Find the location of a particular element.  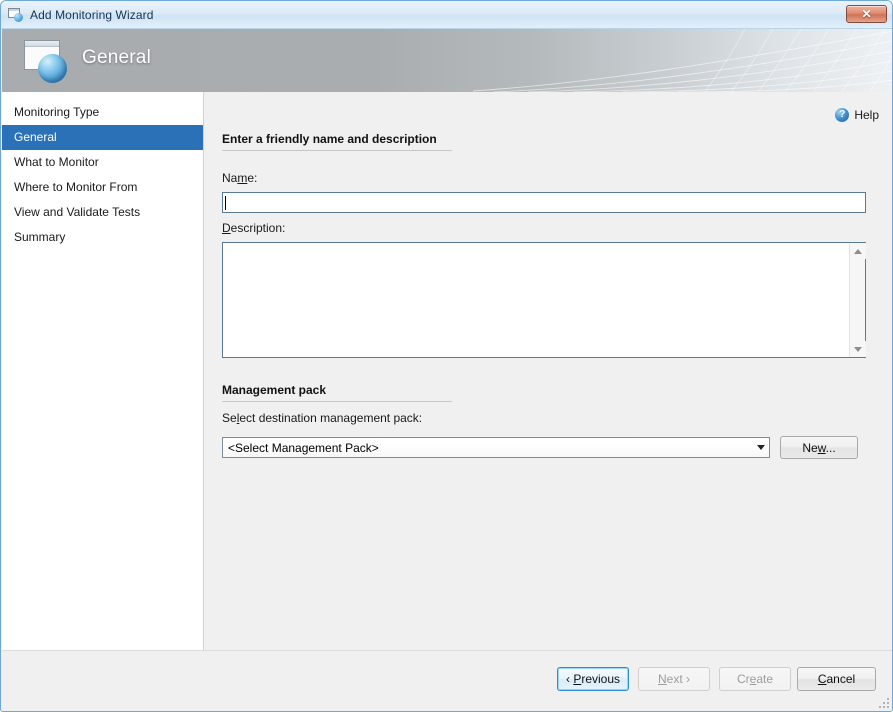

window-title: Add Monitoring Wizard is located at coordinates (92, 14).